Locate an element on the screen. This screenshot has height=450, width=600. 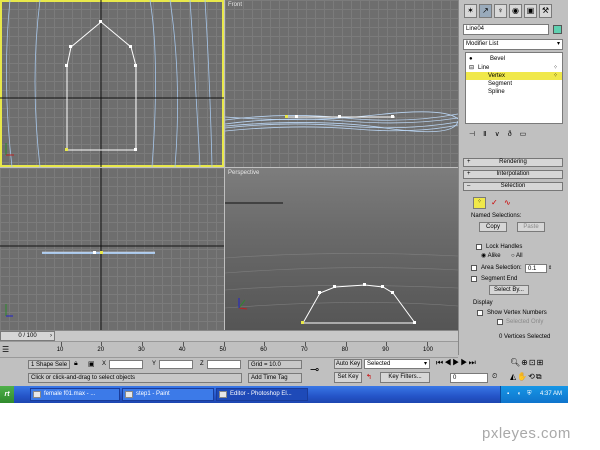
viewport-left is located at coordinates (112, 249).